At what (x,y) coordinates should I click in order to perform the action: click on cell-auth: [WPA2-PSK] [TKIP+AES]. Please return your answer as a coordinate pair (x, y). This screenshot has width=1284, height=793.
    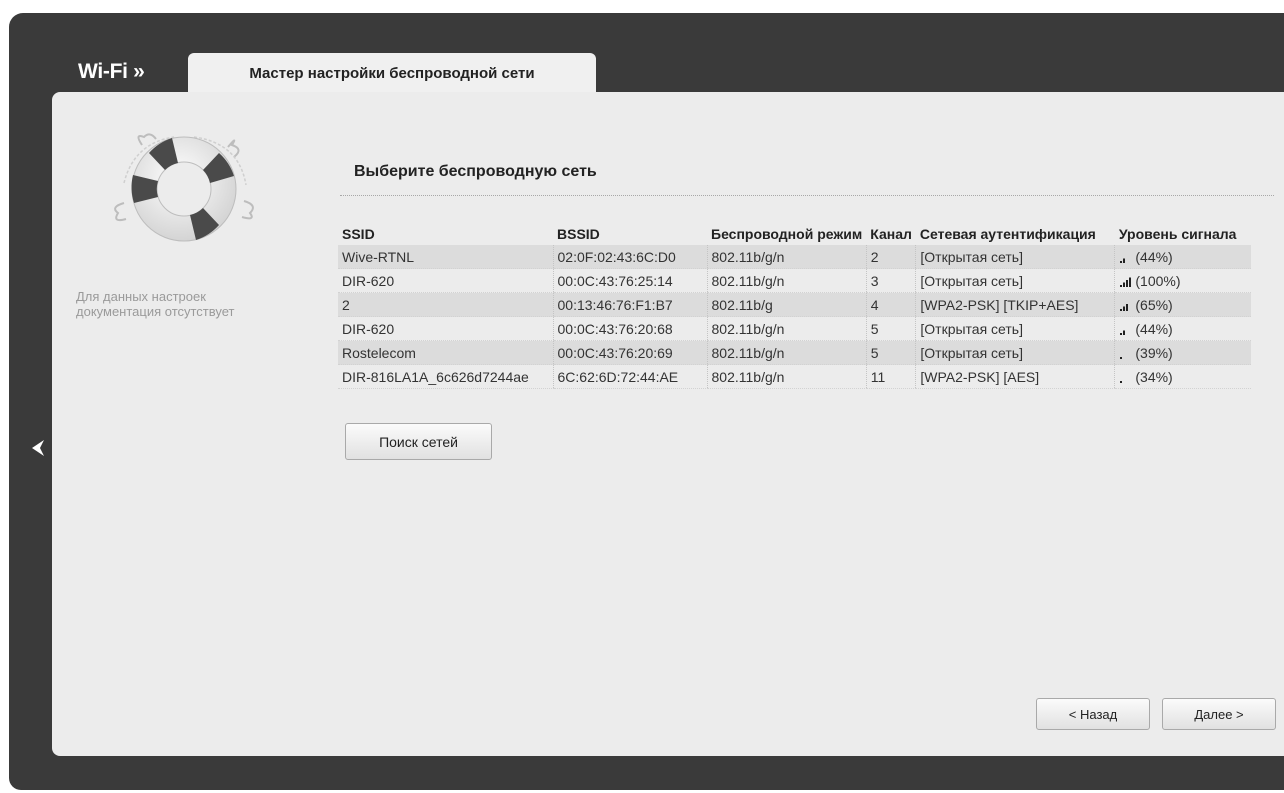
    Looking at the image, I should click on (1015, 304).